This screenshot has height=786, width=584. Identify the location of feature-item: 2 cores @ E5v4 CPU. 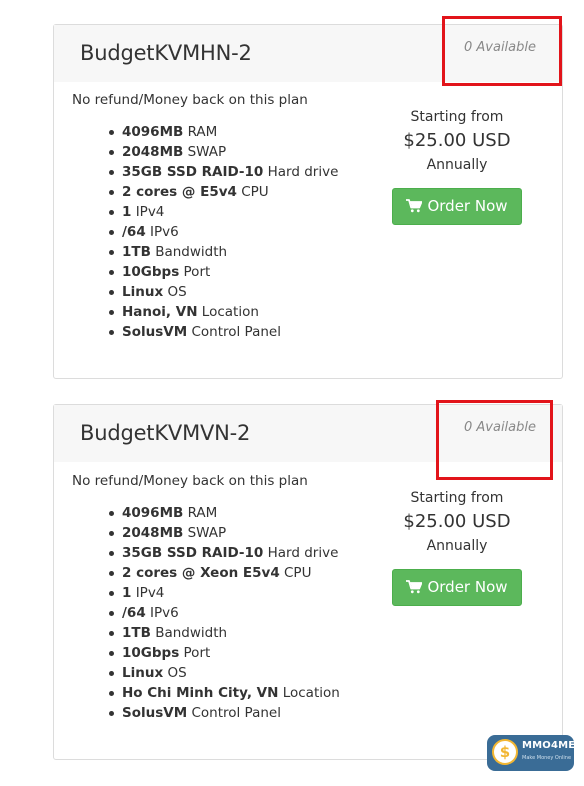
(223, 192).